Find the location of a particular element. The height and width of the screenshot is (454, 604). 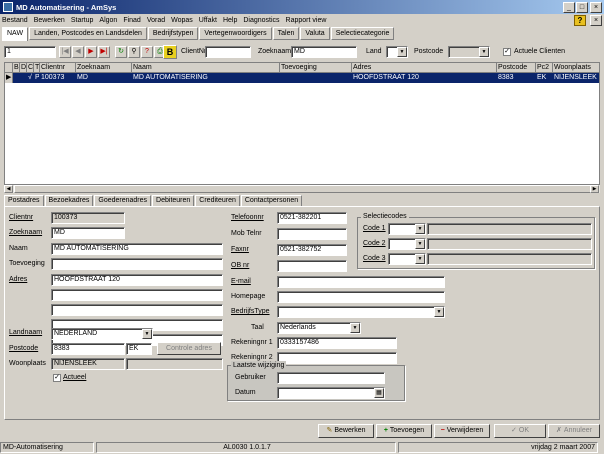

prev-record-icon: ◀ is located at coordinates (78, 52).